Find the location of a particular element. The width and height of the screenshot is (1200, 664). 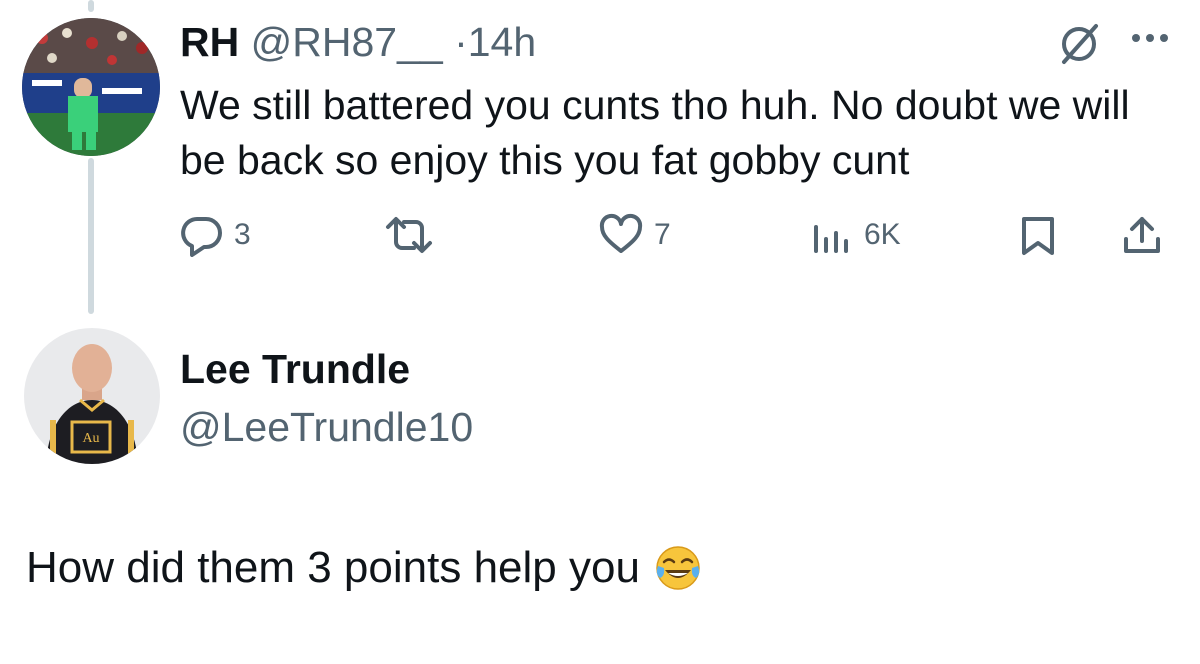

reply-tweet-body: How did them 3 points help you is located at coordinates (364, 568).